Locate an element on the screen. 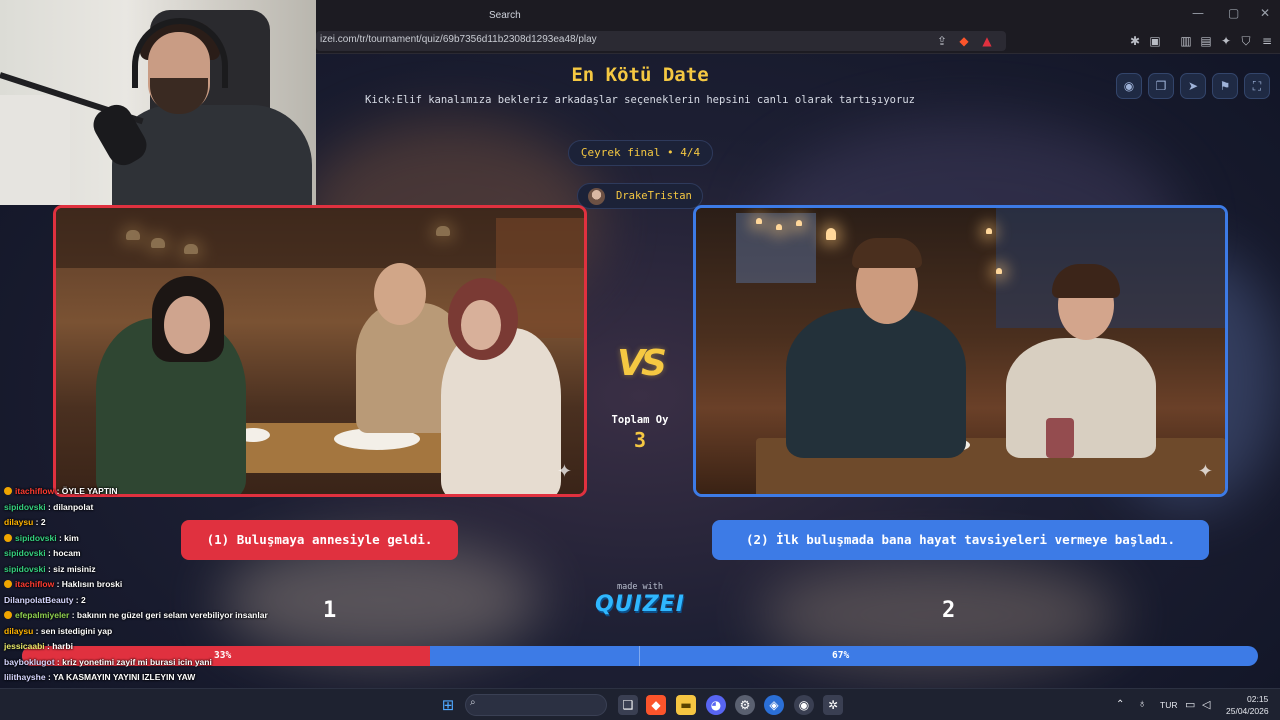 The width and height of the screenshot is (1280, 720). chat-message-text: YA KASMAYIN YAYINI IZLEYIN YAW is located at coordinates (124, 677).